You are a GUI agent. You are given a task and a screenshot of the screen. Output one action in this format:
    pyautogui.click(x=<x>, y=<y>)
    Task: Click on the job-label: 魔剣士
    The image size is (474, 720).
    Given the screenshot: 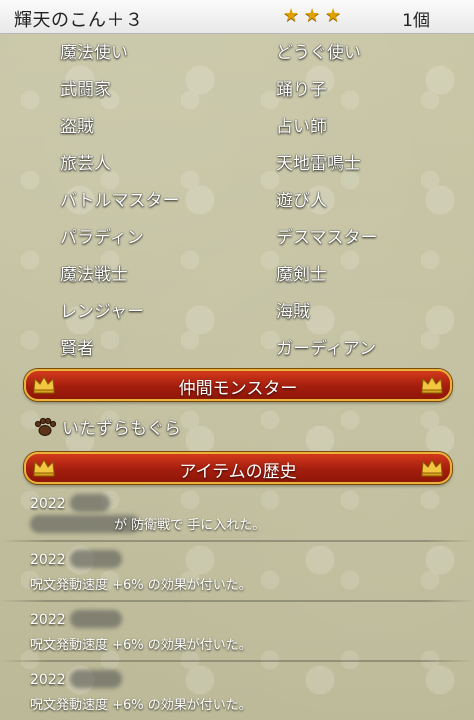 What is the action you would take?
    pyautogui.click(x=301, y=275)
    